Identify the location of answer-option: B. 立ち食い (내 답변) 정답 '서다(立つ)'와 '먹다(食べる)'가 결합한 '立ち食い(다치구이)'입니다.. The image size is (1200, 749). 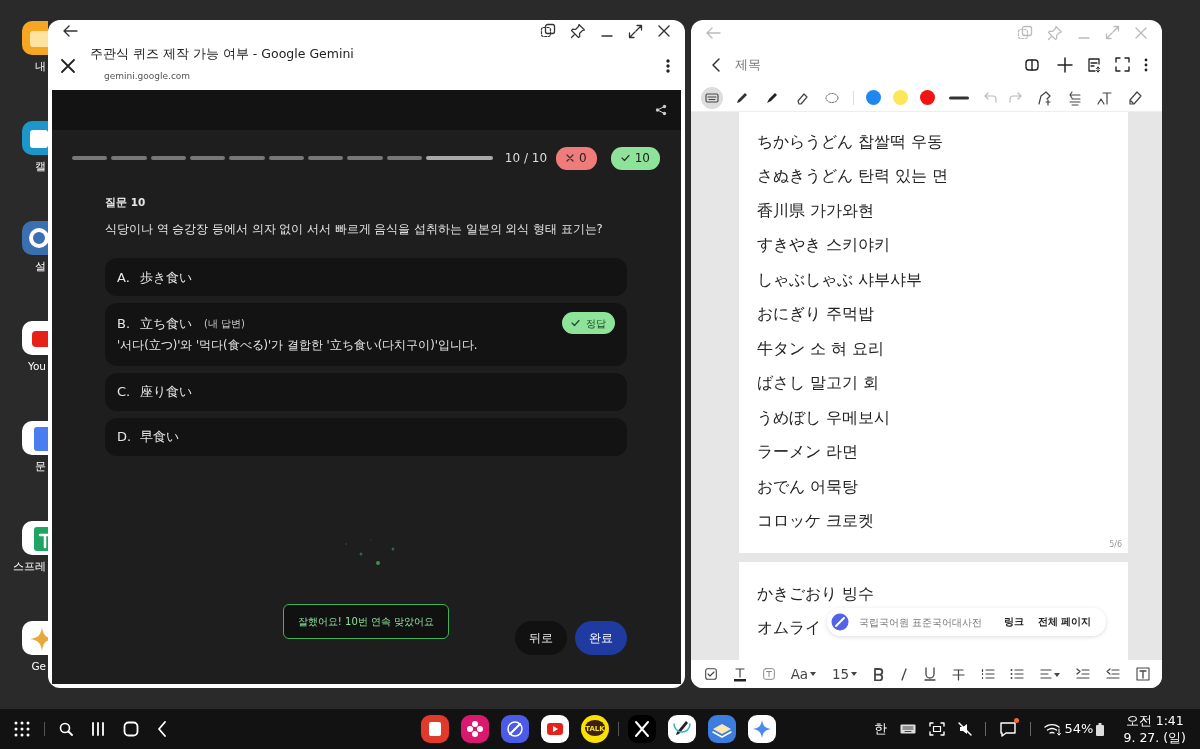
(366, 334).